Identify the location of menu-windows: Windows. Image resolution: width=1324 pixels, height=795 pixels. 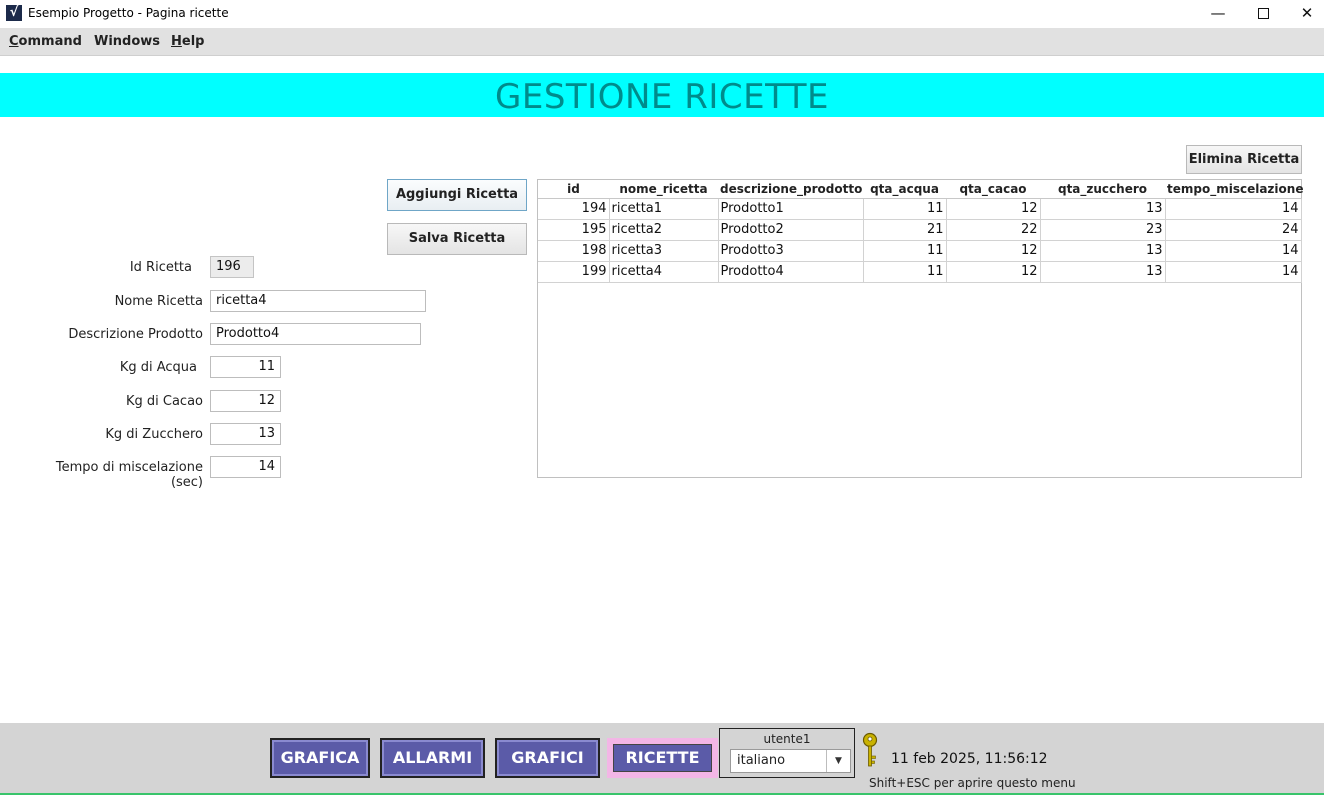
(127, 41).